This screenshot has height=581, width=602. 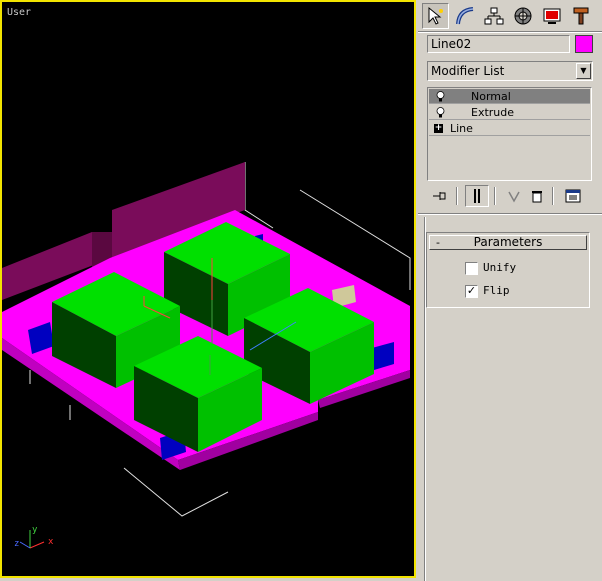 I want to click on display-tab, so click(x=551, y=16).